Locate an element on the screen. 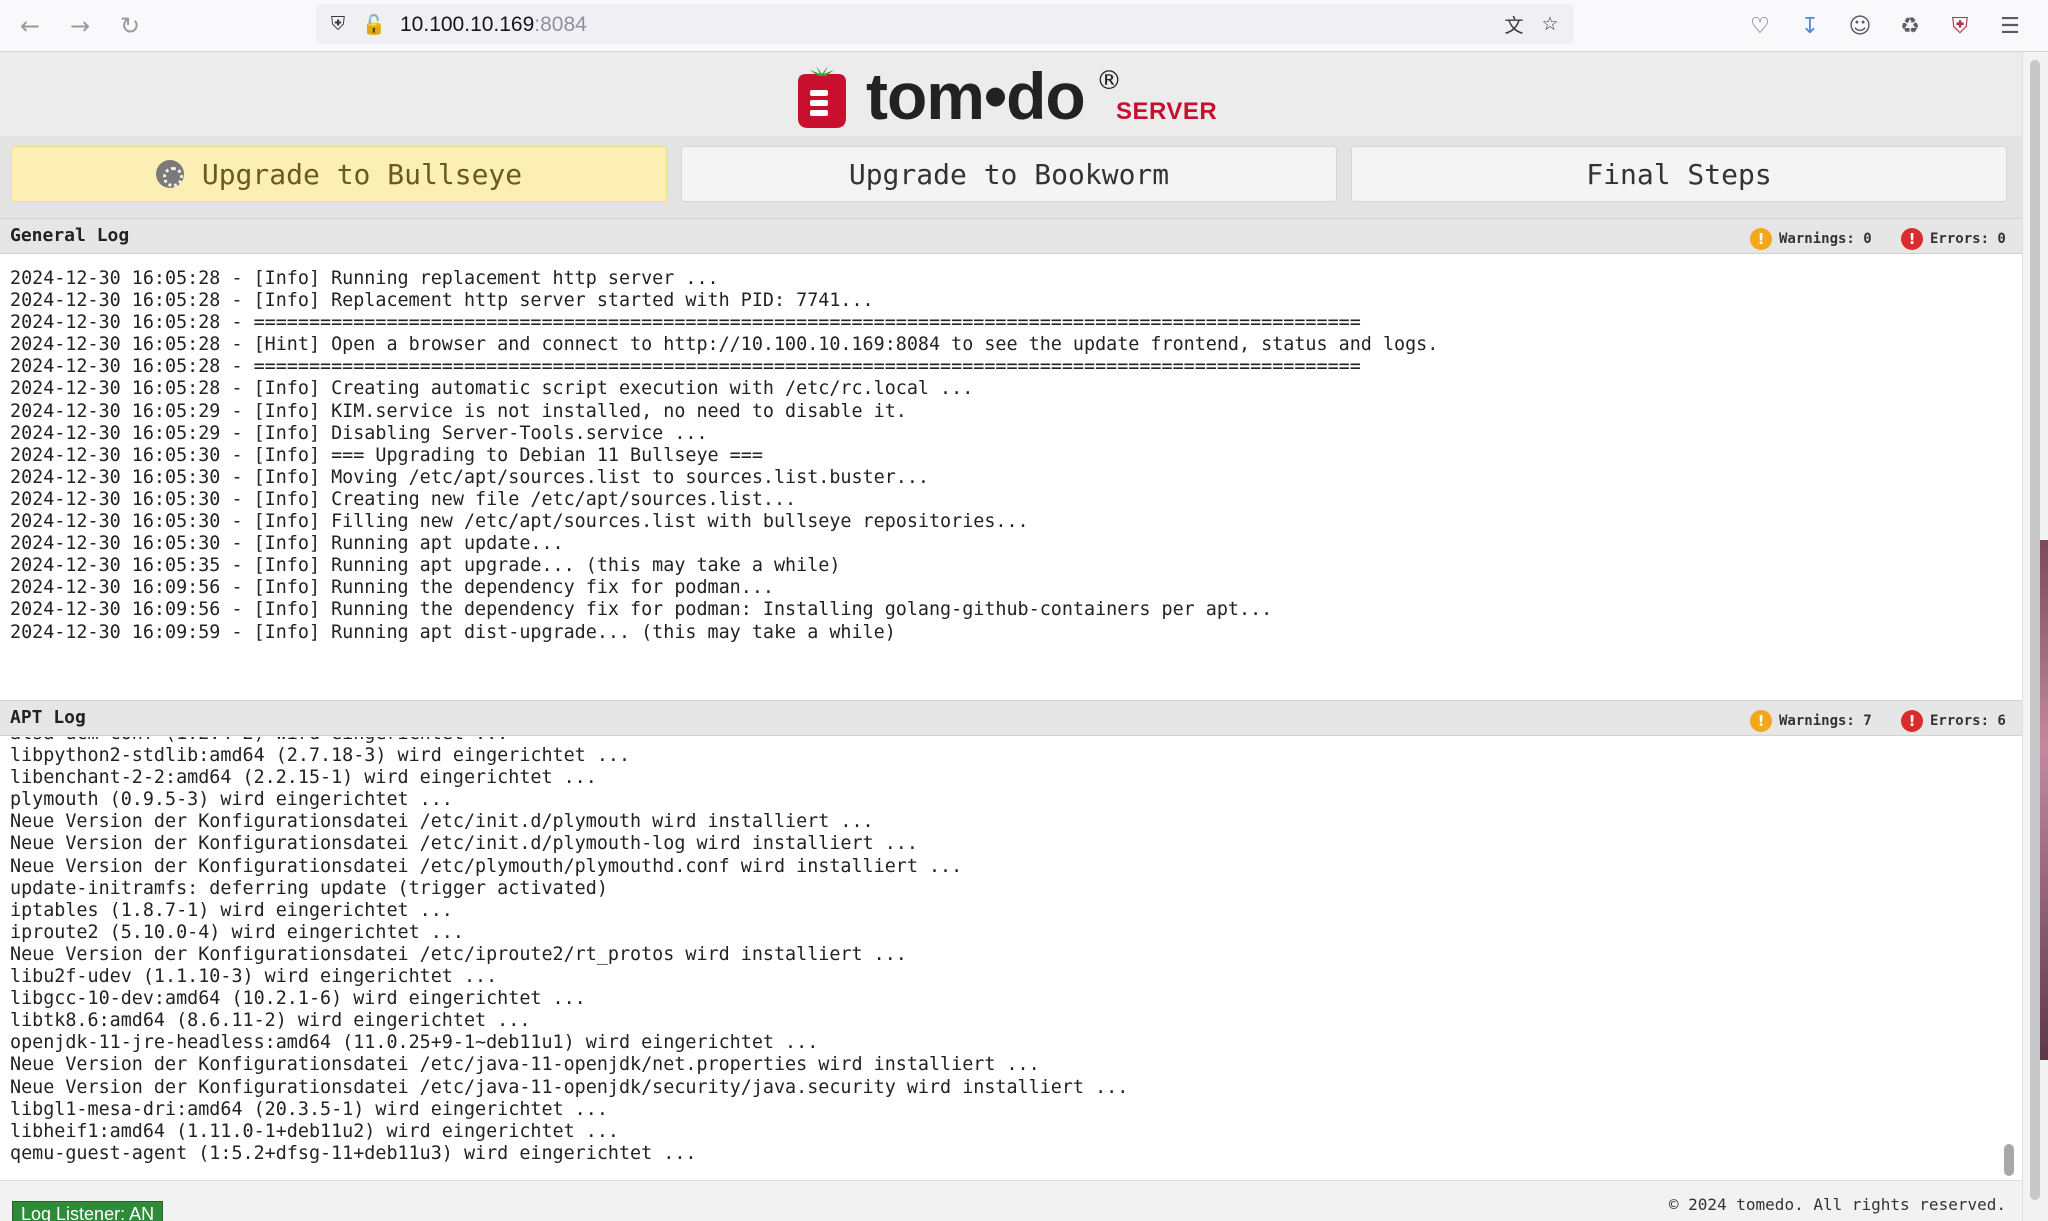  url-bar: ⛨ 🔓 10.100.10.169:8084 文 ☆ is located at coordinates (945, 24).